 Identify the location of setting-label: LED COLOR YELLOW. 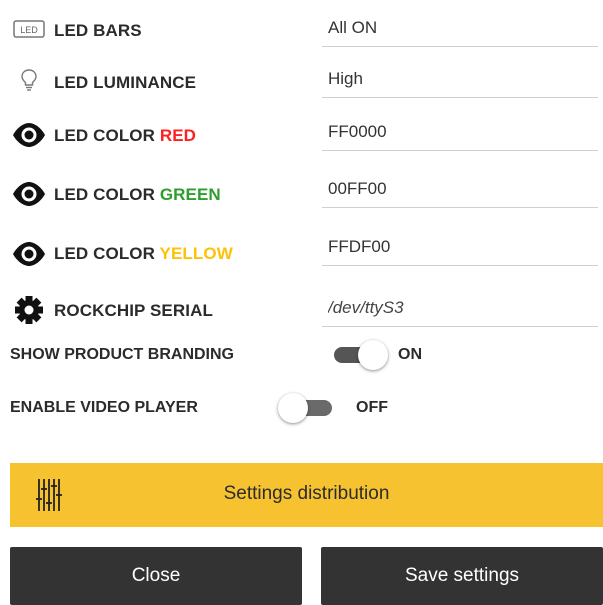
(143, 254).